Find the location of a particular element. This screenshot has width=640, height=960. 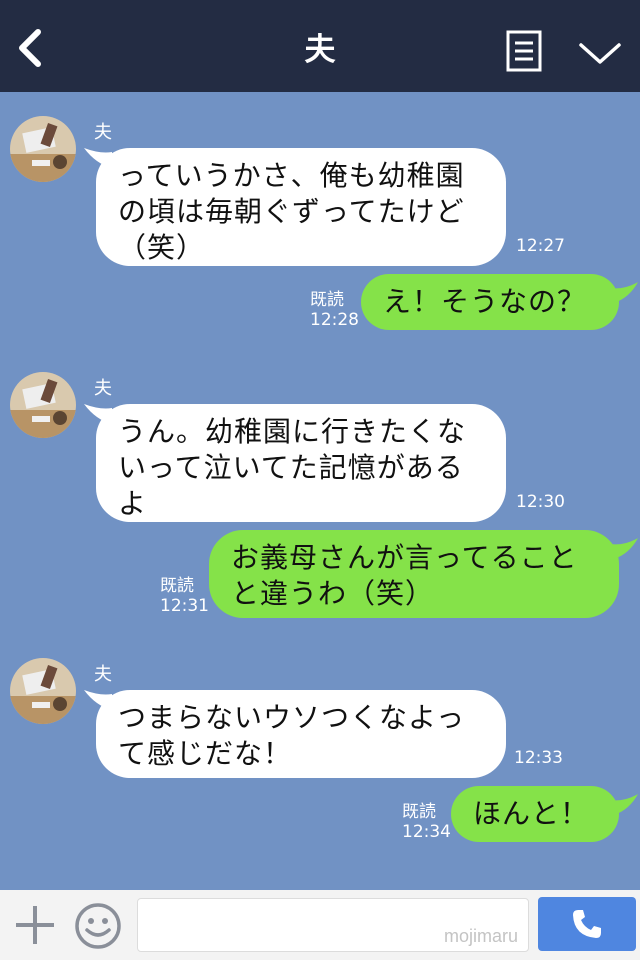

message-time: 12:31 is located at coordinates (184, 606).